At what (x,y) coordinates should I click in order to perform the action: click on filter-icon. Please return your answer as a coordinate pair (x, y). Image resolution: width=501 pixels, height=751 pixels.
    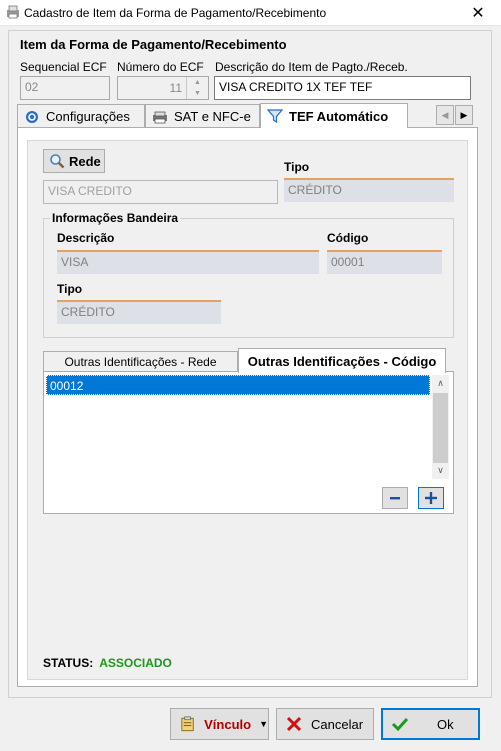
    Looking at the image, I should click on (275, 116).